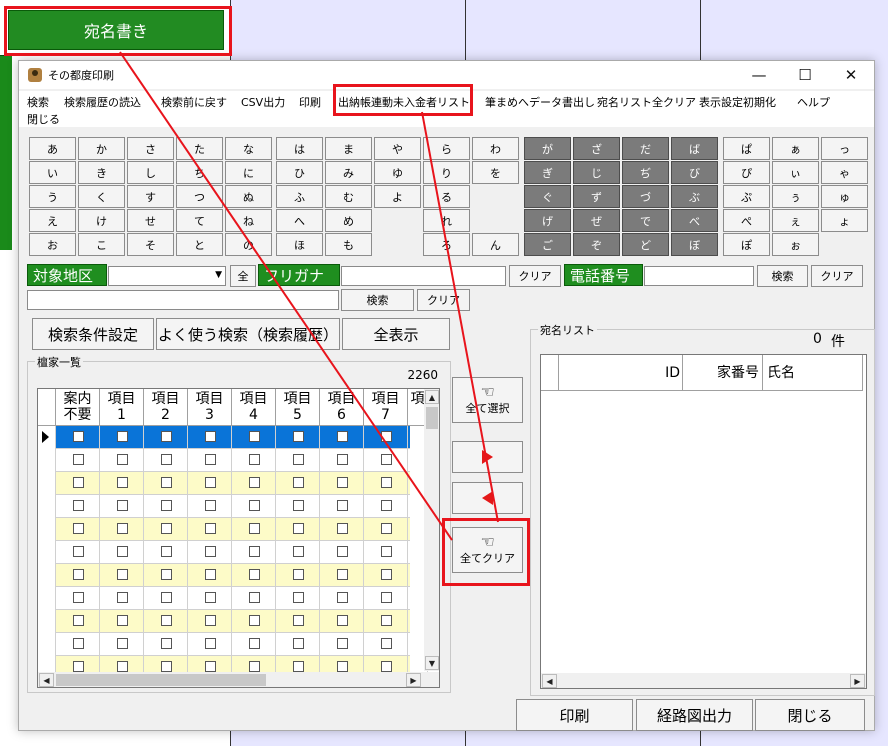 The width and height of the screenshot is (888, 746). Describe the element at coordinates (150, 148) in the screenshot. I see `kana-key: さ` at that location.